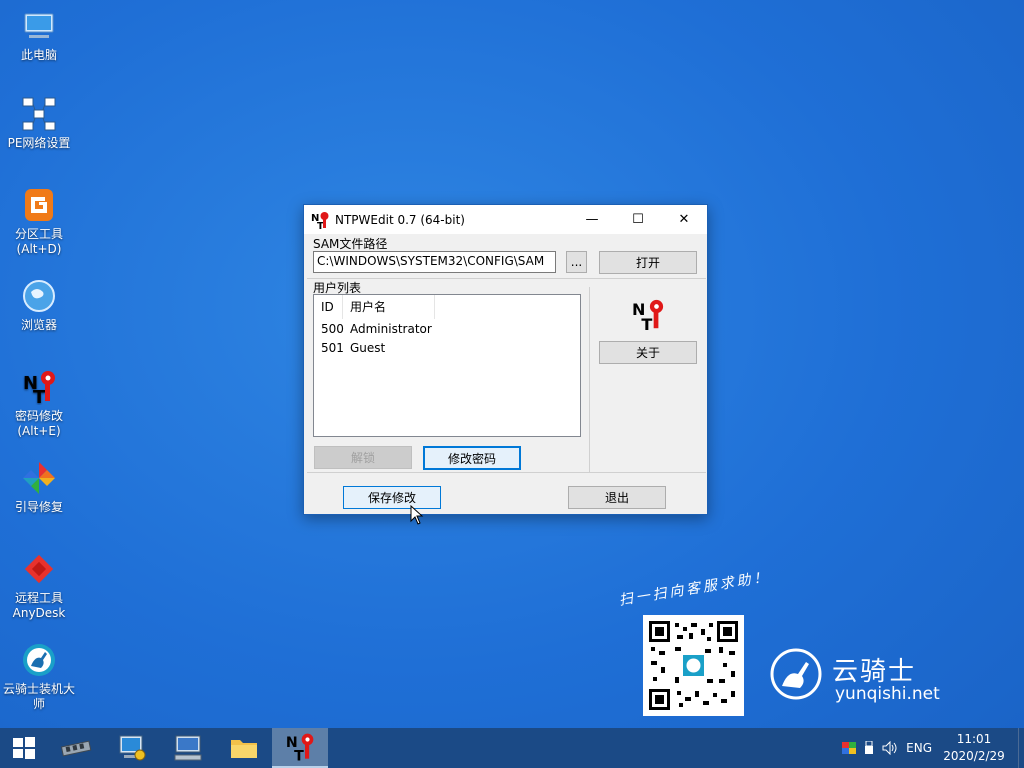 This screenshot has width=1024, height=768. Describe the element at coordinates (974, 756) in the screenshot. I see `clock-date: 2020/2/29` at that location.